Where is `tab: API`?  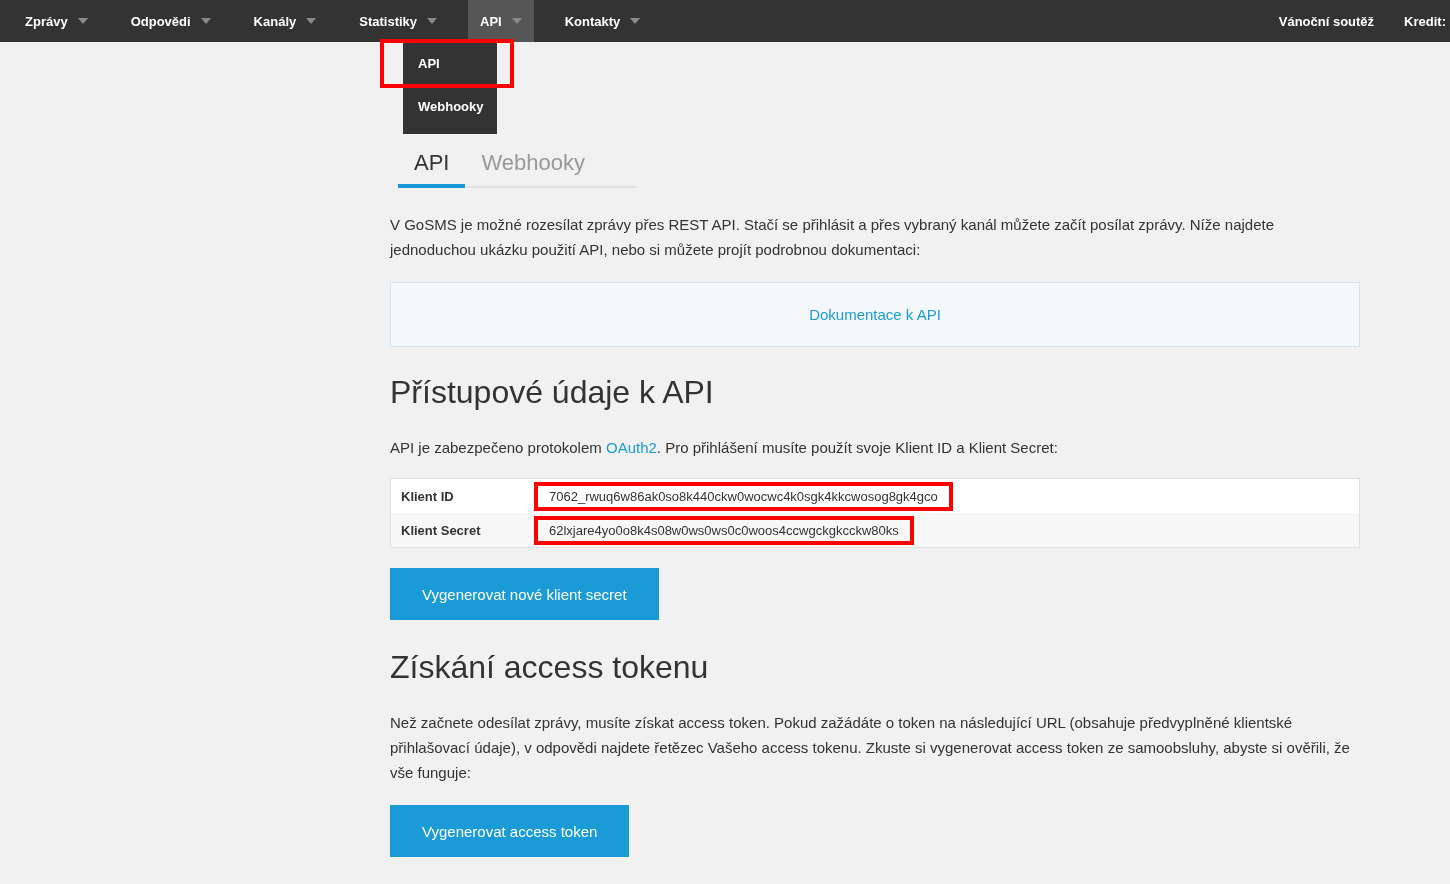 tab: API is located at coordinates (432, 167).